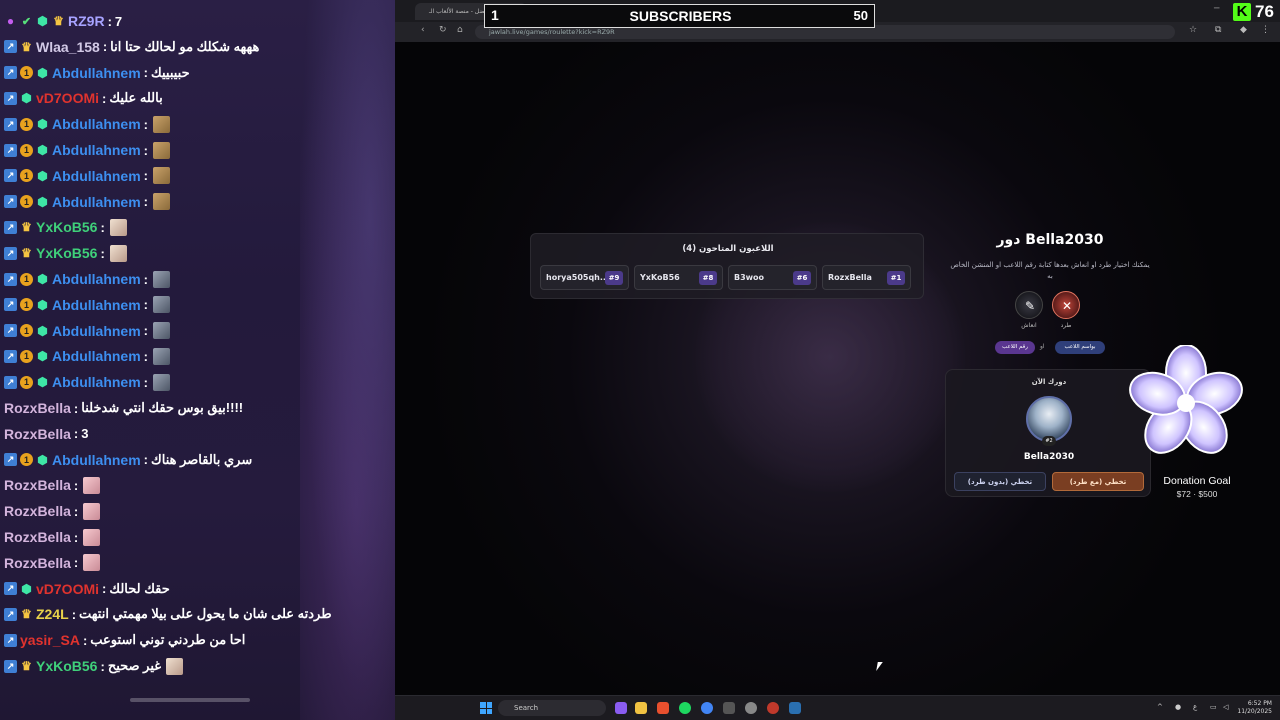  What do you see at coordinates (1218, 30) in the screenshot?
I see `extensions-icon: ⧉` at bounding box center [1218, 30].